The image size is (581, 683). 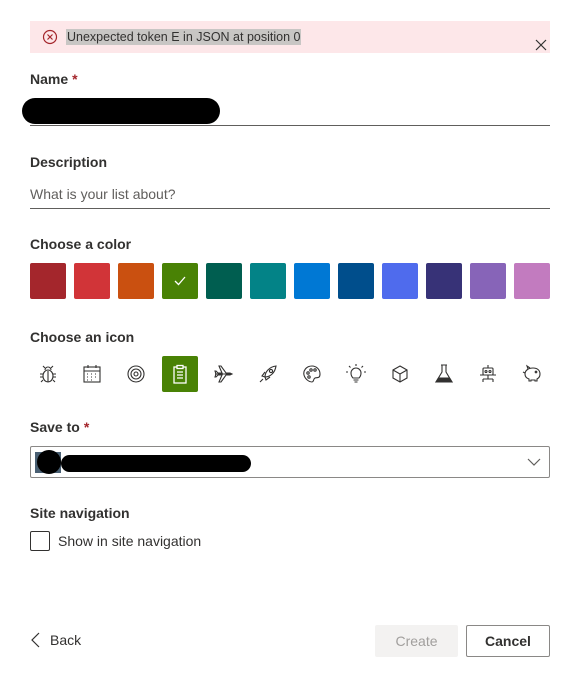 I want to click on icon-option-bug, so click(x=48, y=374).